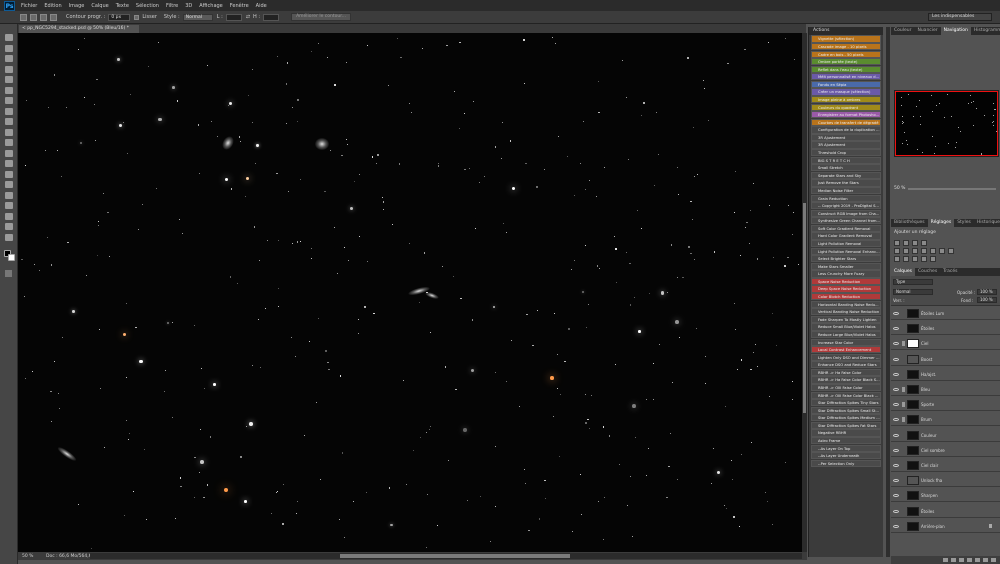 The image size is (1000, 564). Describe the element at coordinates (9, 174) in the screenshot. I see `dodge-tool-icon` at that location.